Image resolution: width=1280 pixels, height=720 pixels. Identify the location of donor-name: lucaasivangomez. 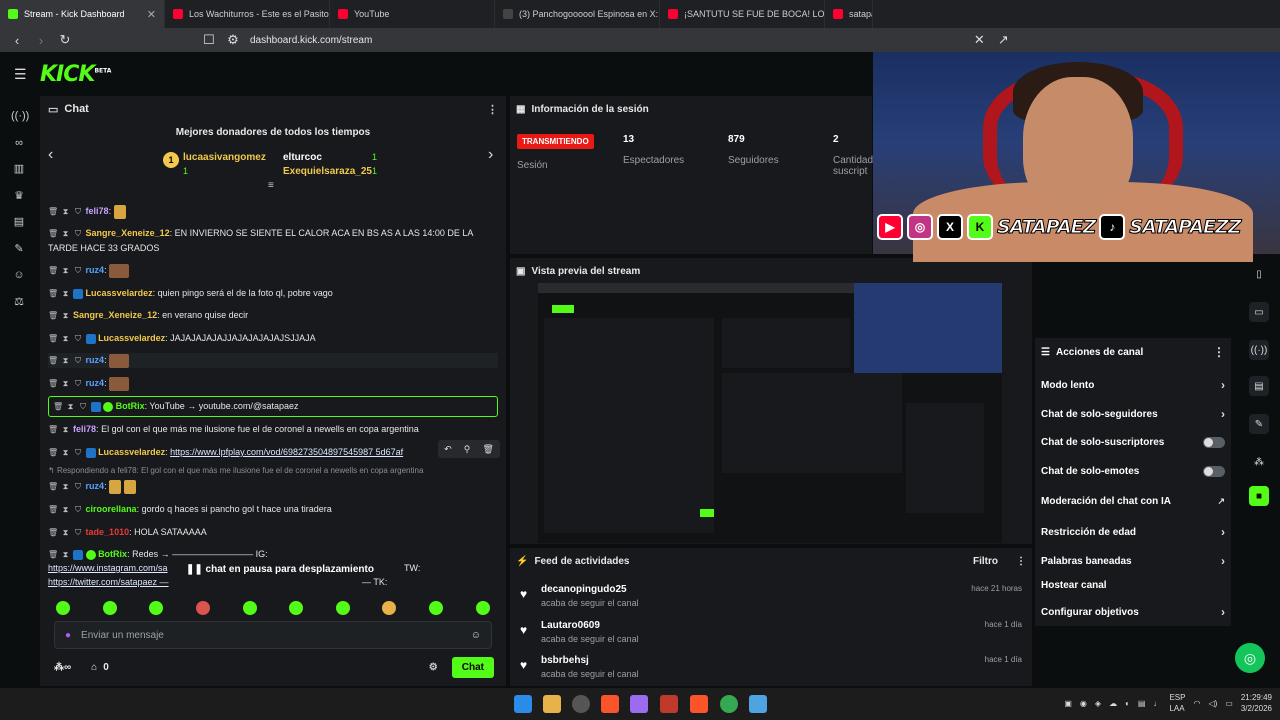
(224, 157).